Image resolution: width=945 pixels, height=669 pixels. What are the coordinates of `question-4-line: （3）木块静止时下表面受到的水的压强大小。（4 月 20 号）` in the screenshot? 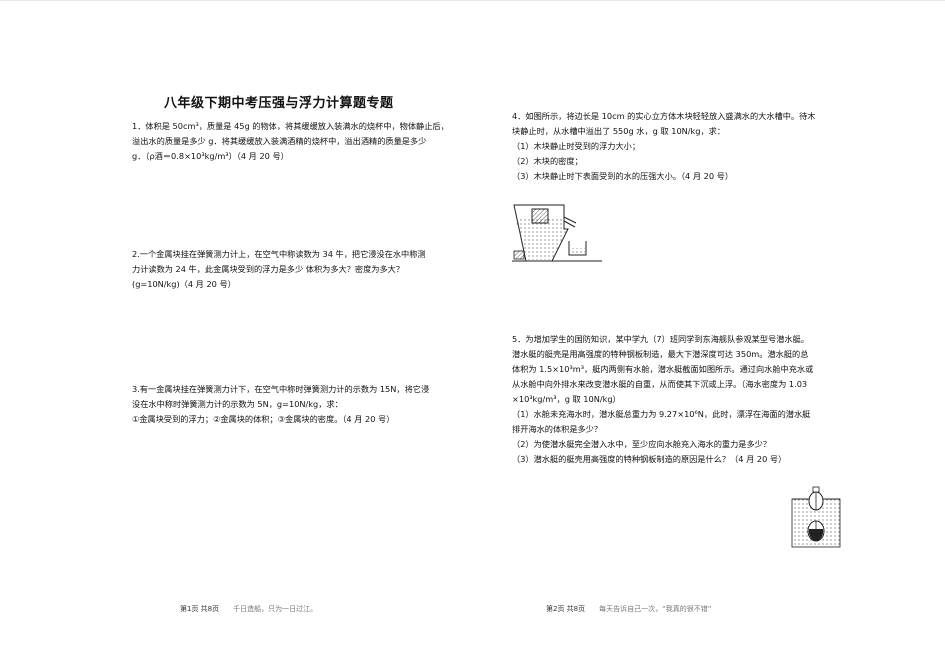 It's located at (623, 176).